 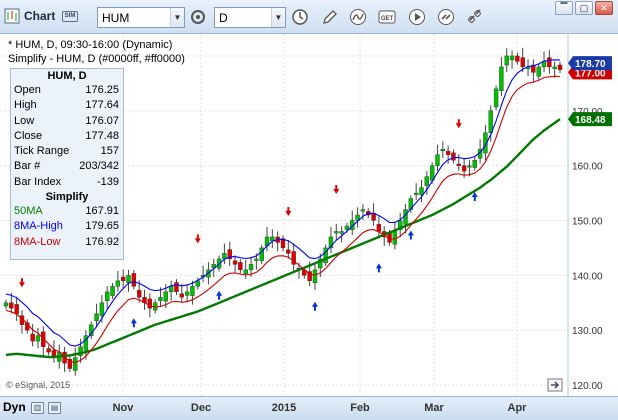 What do you see at coordinates (96, 59) in the screenshot?
I see `chart-header-study: Simplify - HUM, D (#0000ff, #ff0000)` at bounding box center [96, 59].